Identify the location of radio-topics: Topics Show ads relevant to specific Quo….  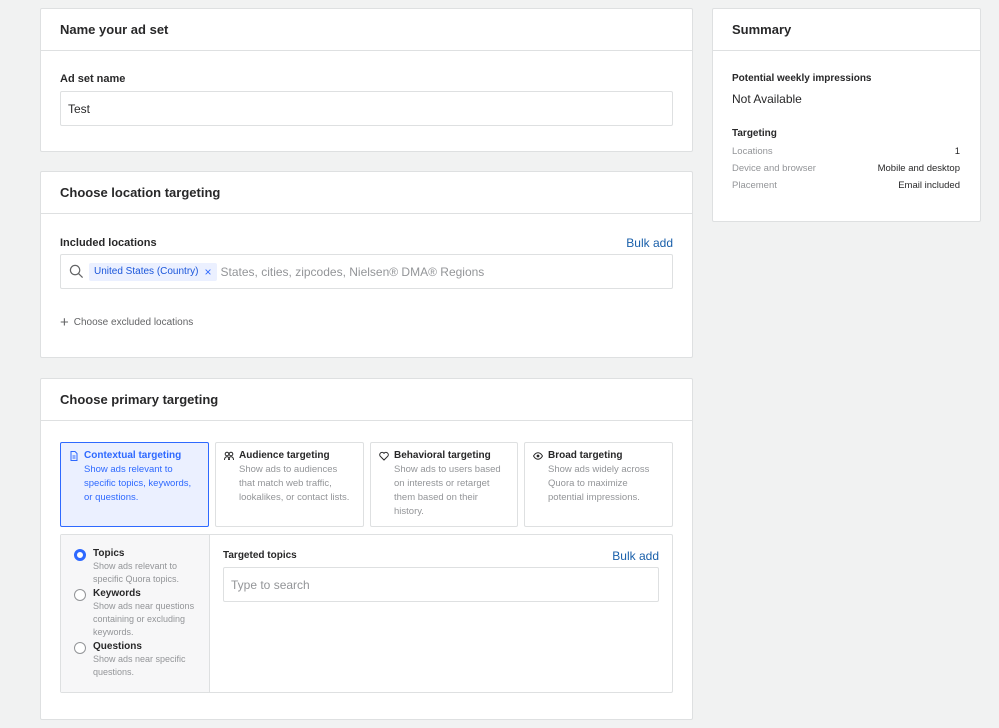
(136, 567).